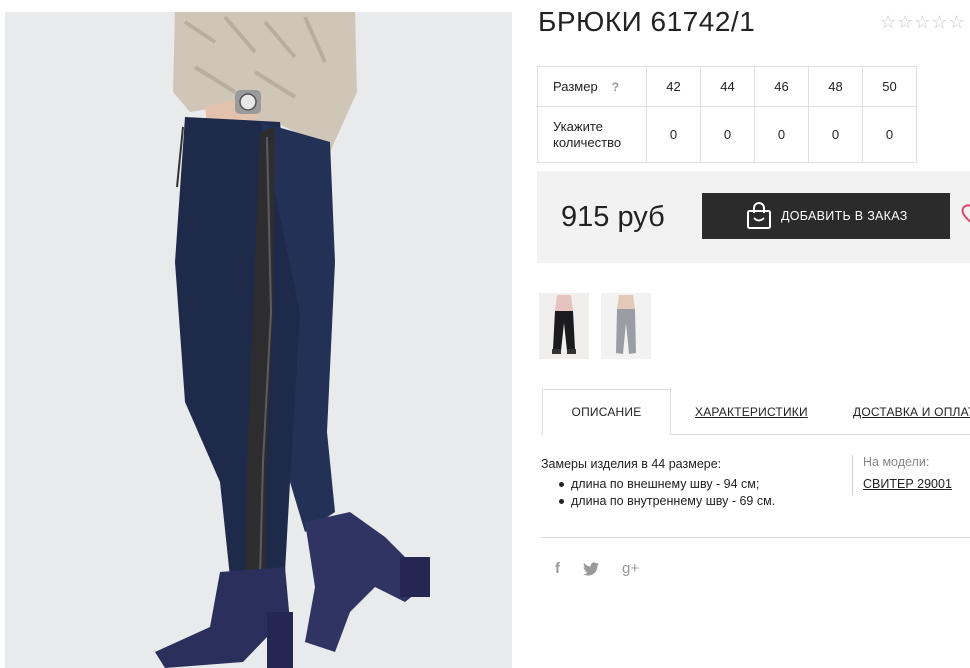  I want to click on add-to-order-label: ДОБАВИТЬ В ЗАКАЗ, so click(844, 216).